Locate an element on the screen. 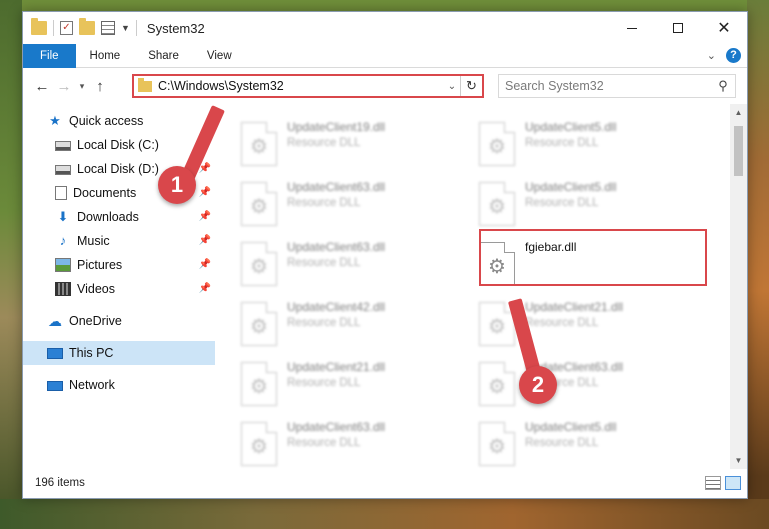 The height and width of the screenshot is (529, 769). ribbon-right-controls: ⌄ ? is located at coordinates (724, 55).